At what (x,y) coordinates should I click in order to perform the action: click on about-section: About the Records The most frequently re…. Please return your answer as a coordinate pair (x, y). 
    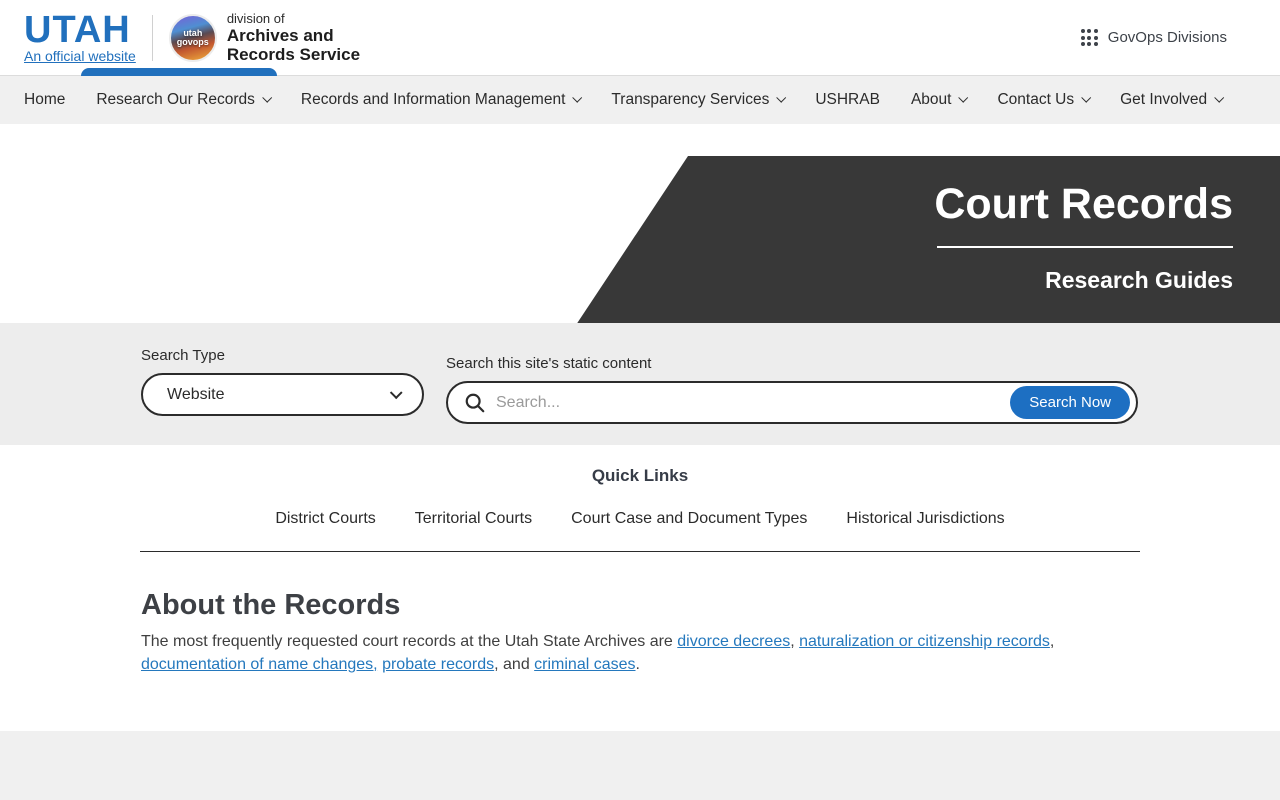
    Looking at the image, I should click on (527, 614).